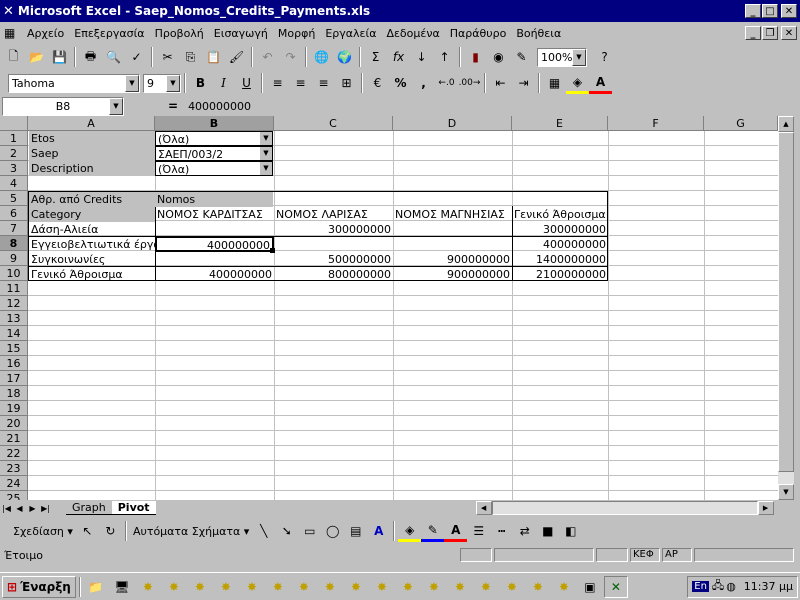  Describe the element at coordinates (191, 531) in the screenshot. I see `autoshapes-menu: Αυτόματα Σχήματα ▾` at that location.